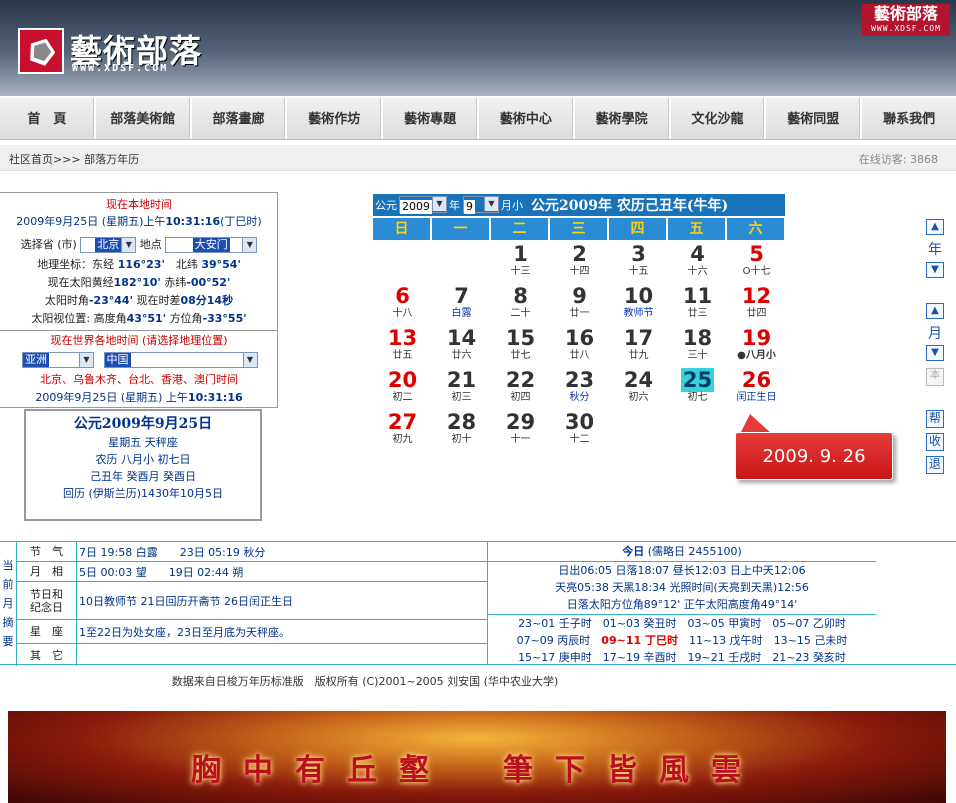 This screenshot has width=956, height=803. I want to click on calendar-day: 22 初四, so click(520, 389).